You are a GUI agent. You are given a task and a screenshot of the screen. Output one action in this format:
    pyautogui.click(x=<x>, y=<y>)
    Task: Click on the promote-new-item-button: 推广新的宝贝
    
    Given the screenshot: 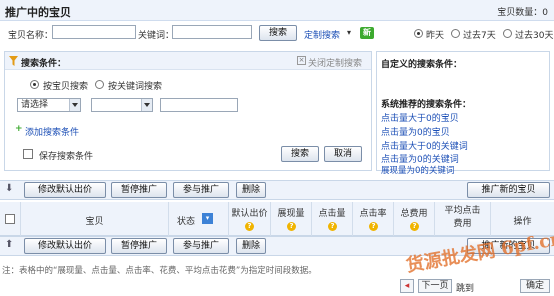 What is the action you would take?
    pyautogui.click(x=508, y=190)
    